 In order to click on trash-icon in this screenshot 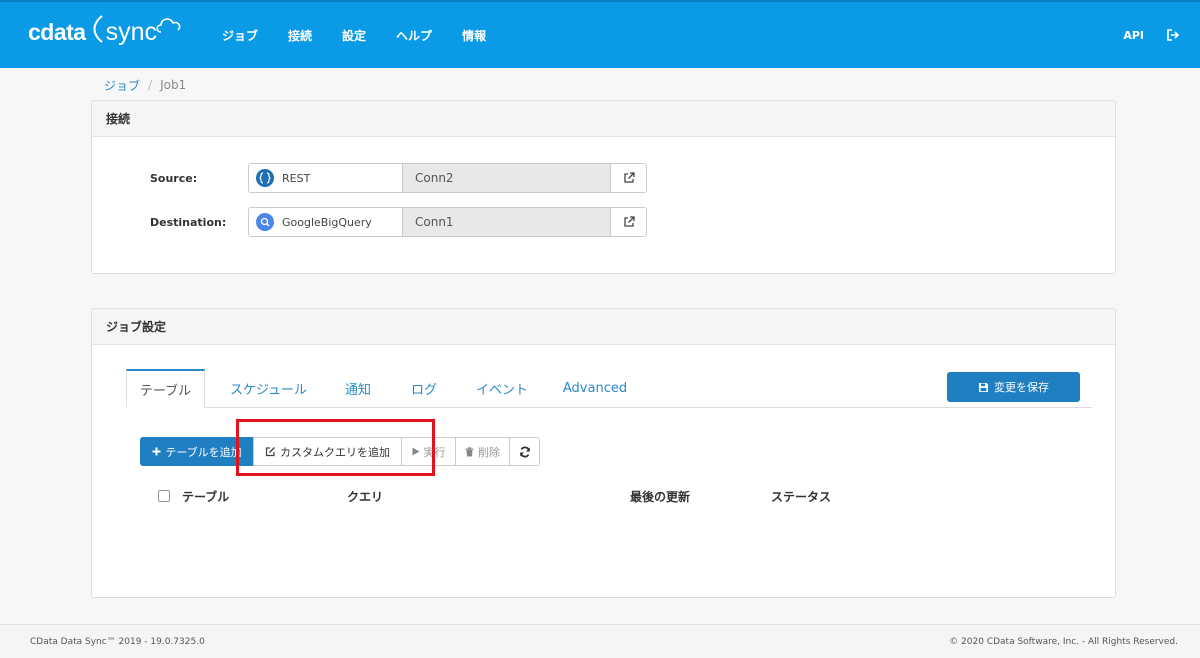, I will do `click(469, 451)`.